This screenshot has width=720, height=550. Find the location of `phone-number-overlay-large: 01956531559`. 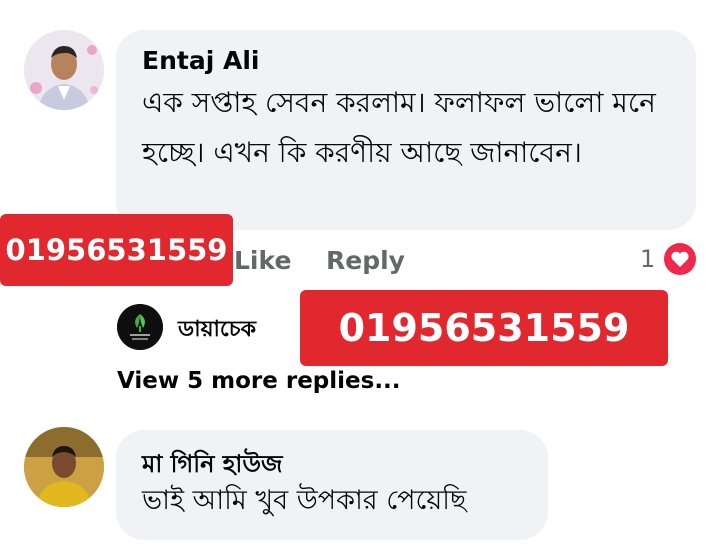

phone-number-overlay-large: 01956531559 is located at coordinates (484, 328).